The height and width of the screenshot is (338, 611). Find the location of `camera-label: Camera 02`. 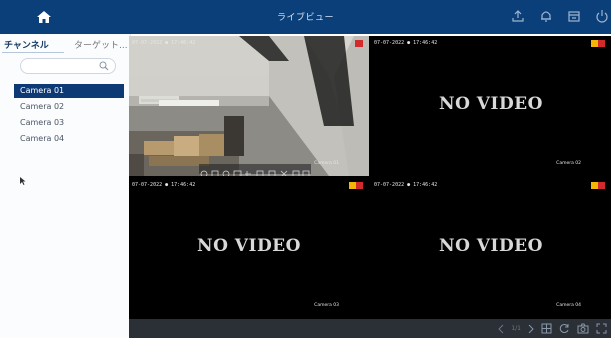

camera-label: Camera 02 is located at coordinates (568, 163).